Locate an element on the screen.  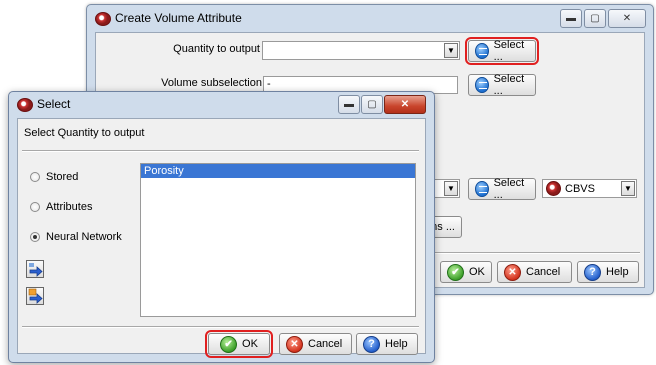
format-value: CBVS is located at coordinates (580, 188).